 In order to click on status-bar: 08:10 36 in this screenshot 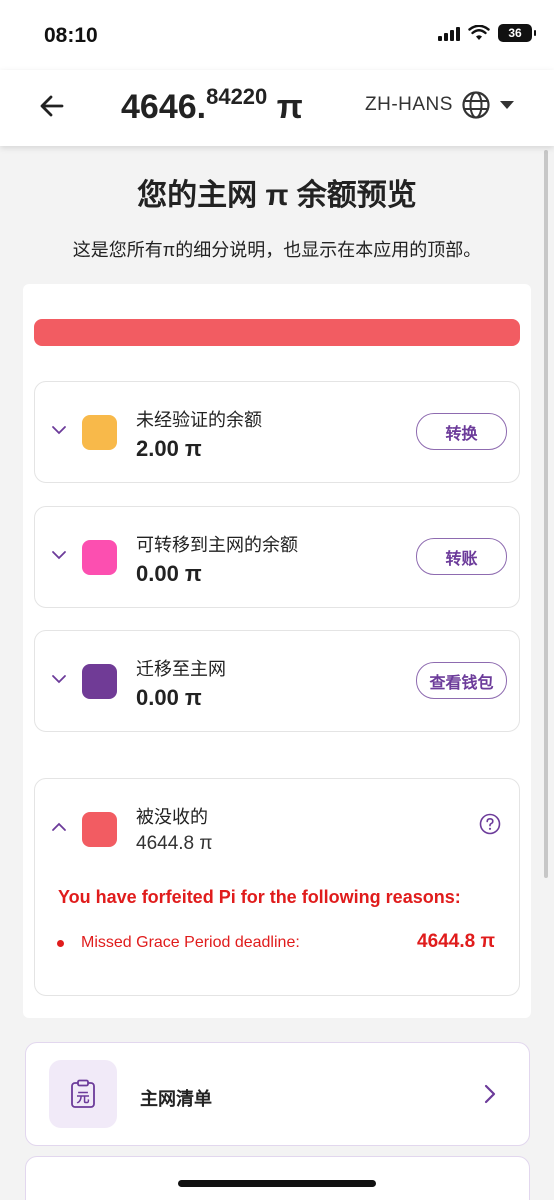, I will do `click(277, 35)`.